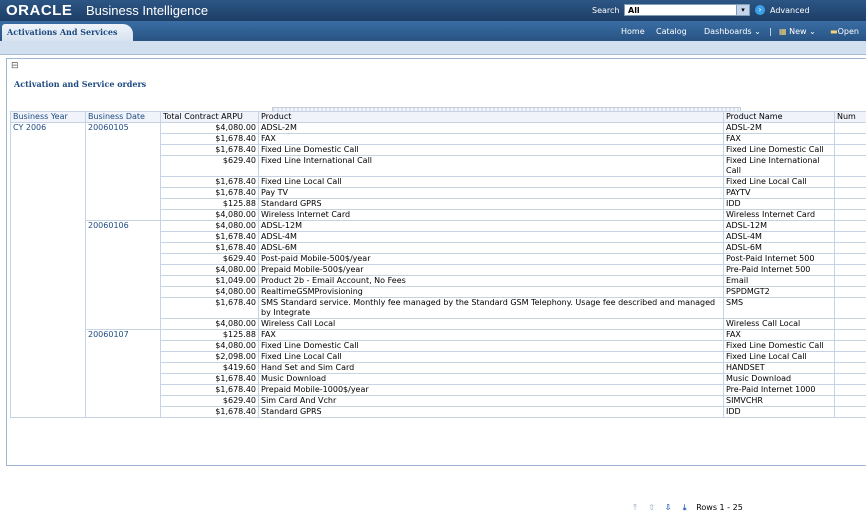 This screenshot has width=866, height=513. I want to click on column-header: Product, so click(491, 117).